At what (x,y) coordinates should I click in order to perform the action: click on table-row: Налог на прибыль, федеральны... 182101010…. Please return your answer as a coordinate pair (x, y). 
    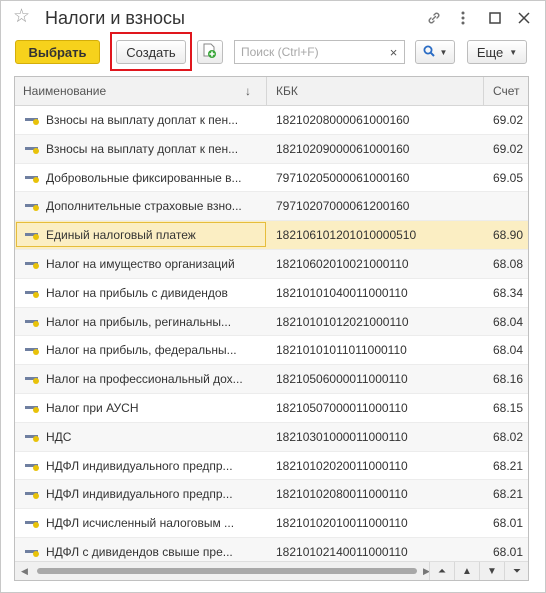
    Looking at the image, I should click on (271, 351).